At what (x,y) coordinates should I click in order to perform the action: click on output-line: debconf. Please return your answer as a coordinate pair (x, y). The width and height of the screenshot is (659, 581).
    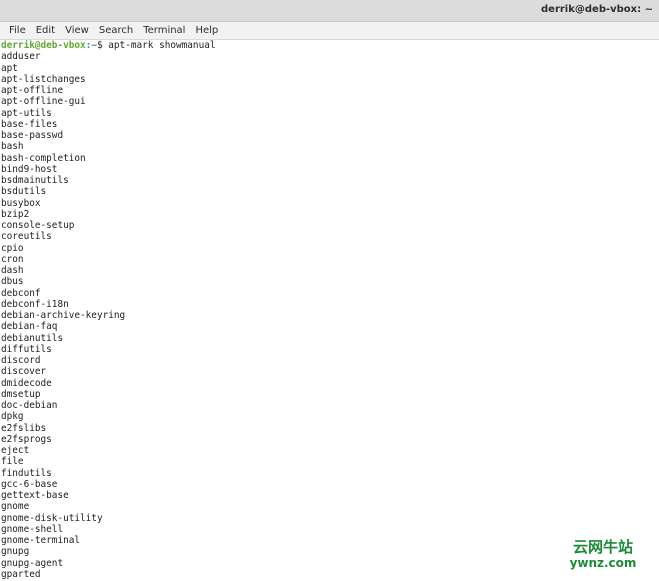
    Looking at the image, I should click on (21, 293).